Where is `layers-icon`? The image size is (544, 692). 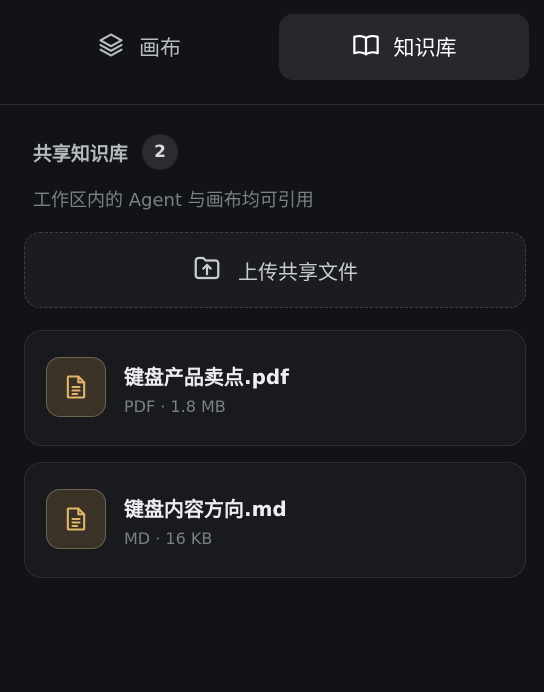 layers-icon is located at coordinates (111, 47).